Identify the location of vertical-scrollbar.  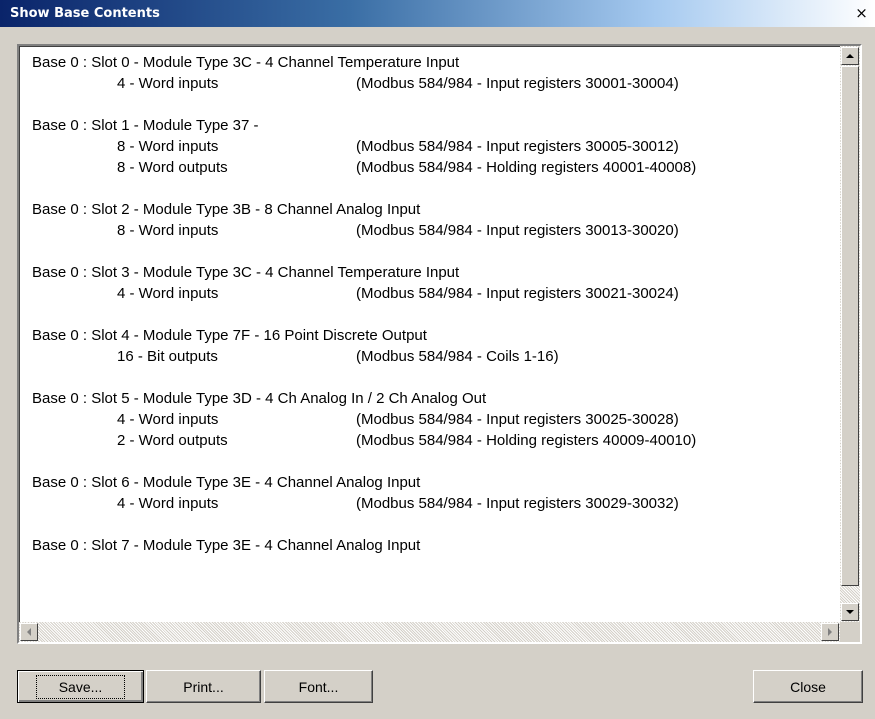
(850, 334).